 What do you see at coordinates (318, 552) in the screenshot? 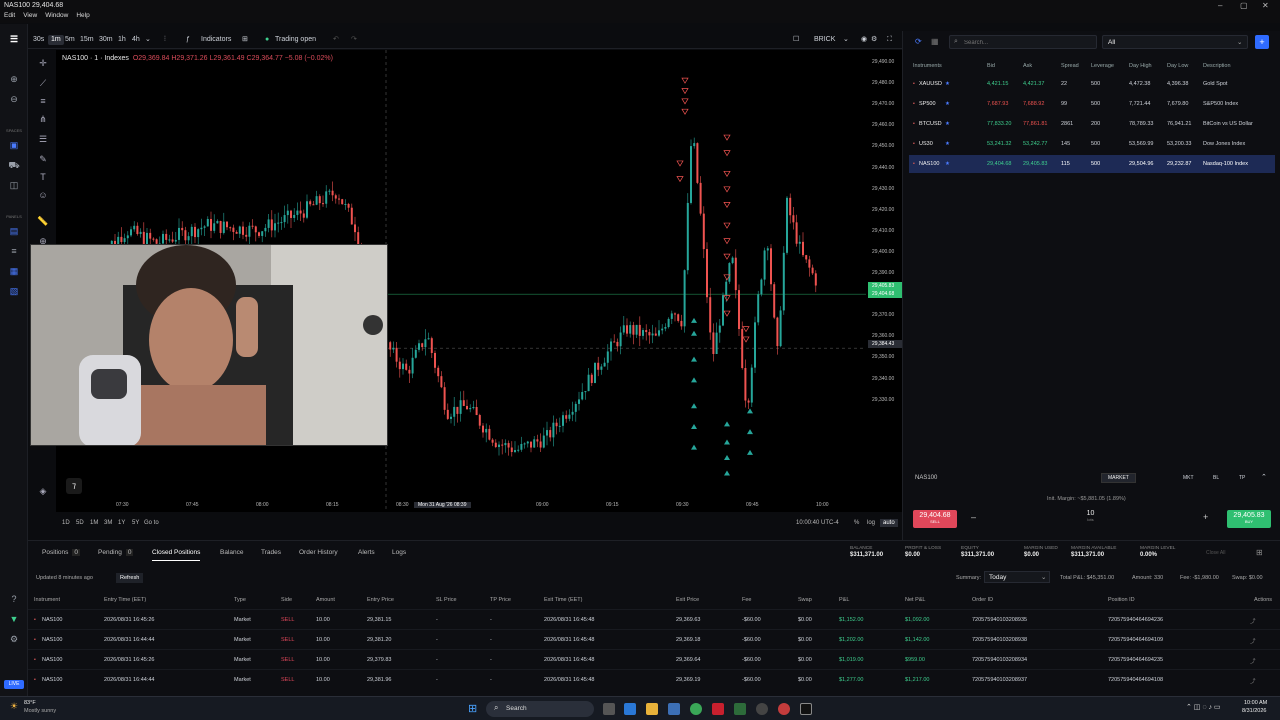
I see `tab-order-history: Order History` at bounding box center [318, 552].